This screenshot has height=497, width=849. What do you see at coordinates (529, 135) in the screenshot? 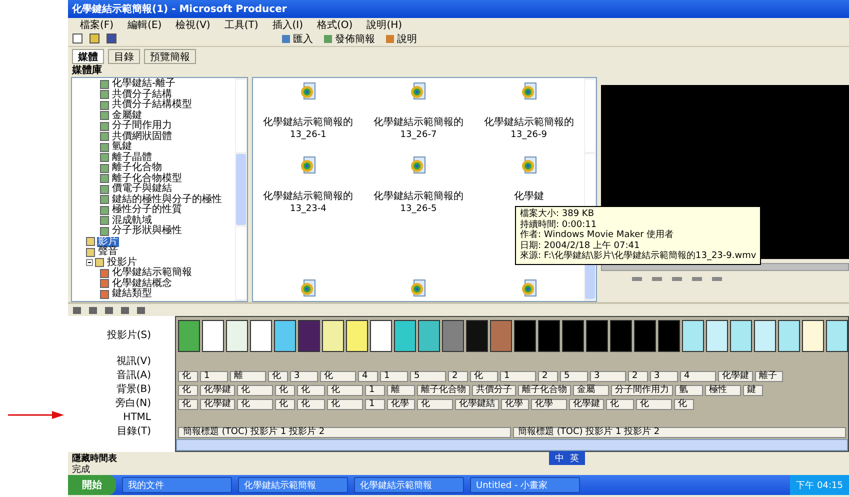
I see `file-name: 13_26-9` at bounding box center [529, 135].